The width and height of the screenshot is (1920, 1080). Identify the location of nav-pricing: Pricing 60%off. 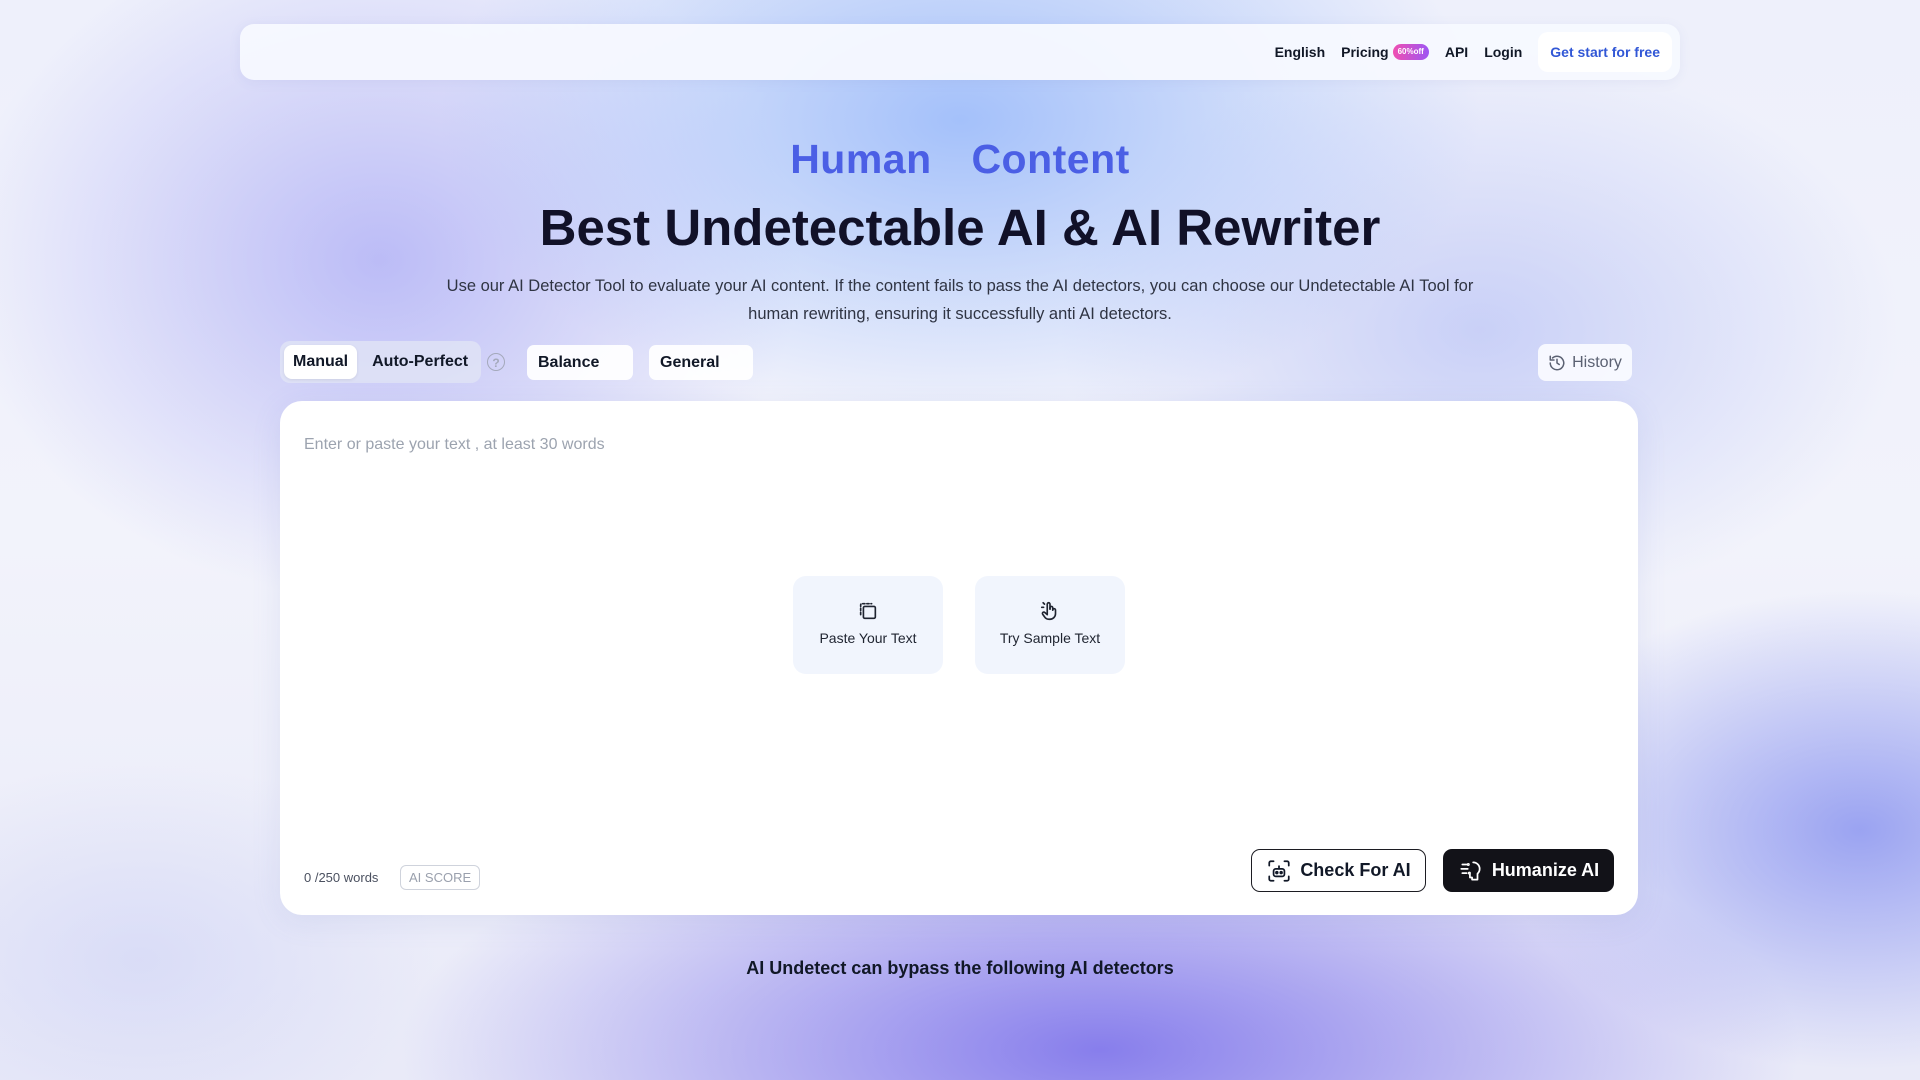
(1385, 52).